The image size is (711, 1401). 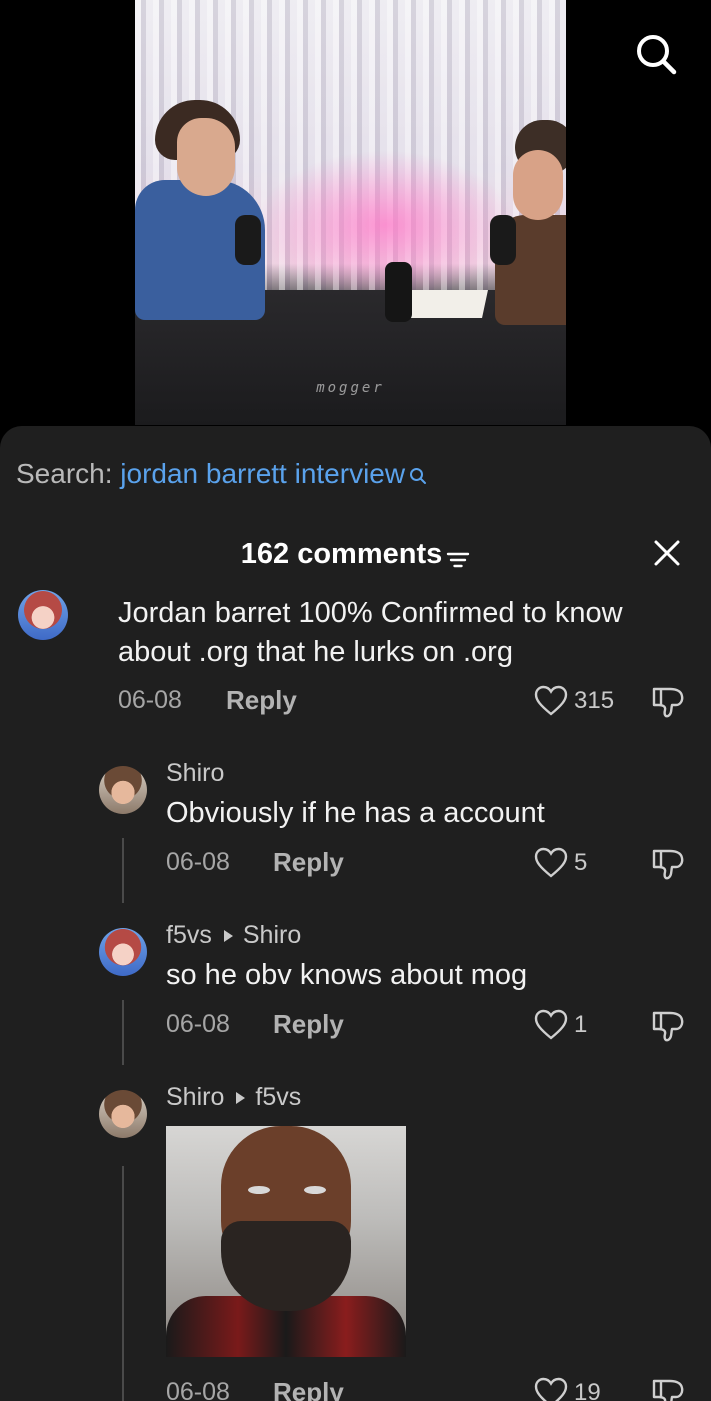 I want to click on like-button: 5, so click(x=560, y=863).